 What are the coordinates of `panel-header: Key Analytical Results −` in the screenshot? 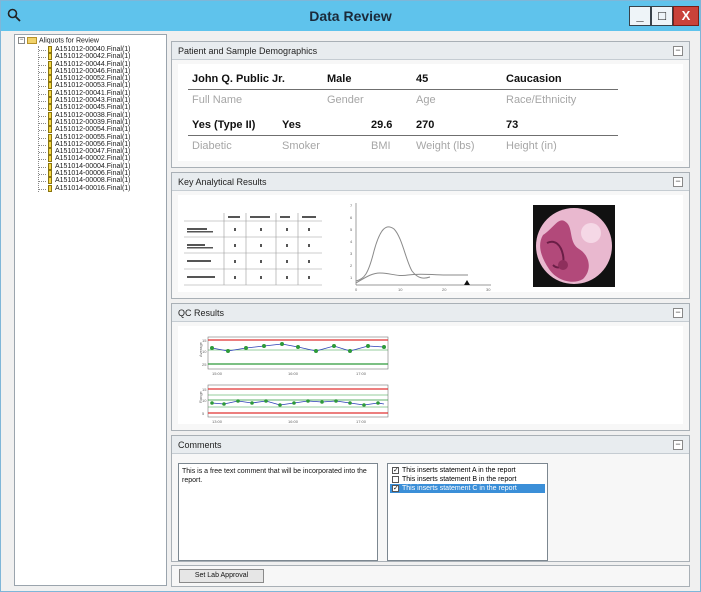 It's located at (430, 182).